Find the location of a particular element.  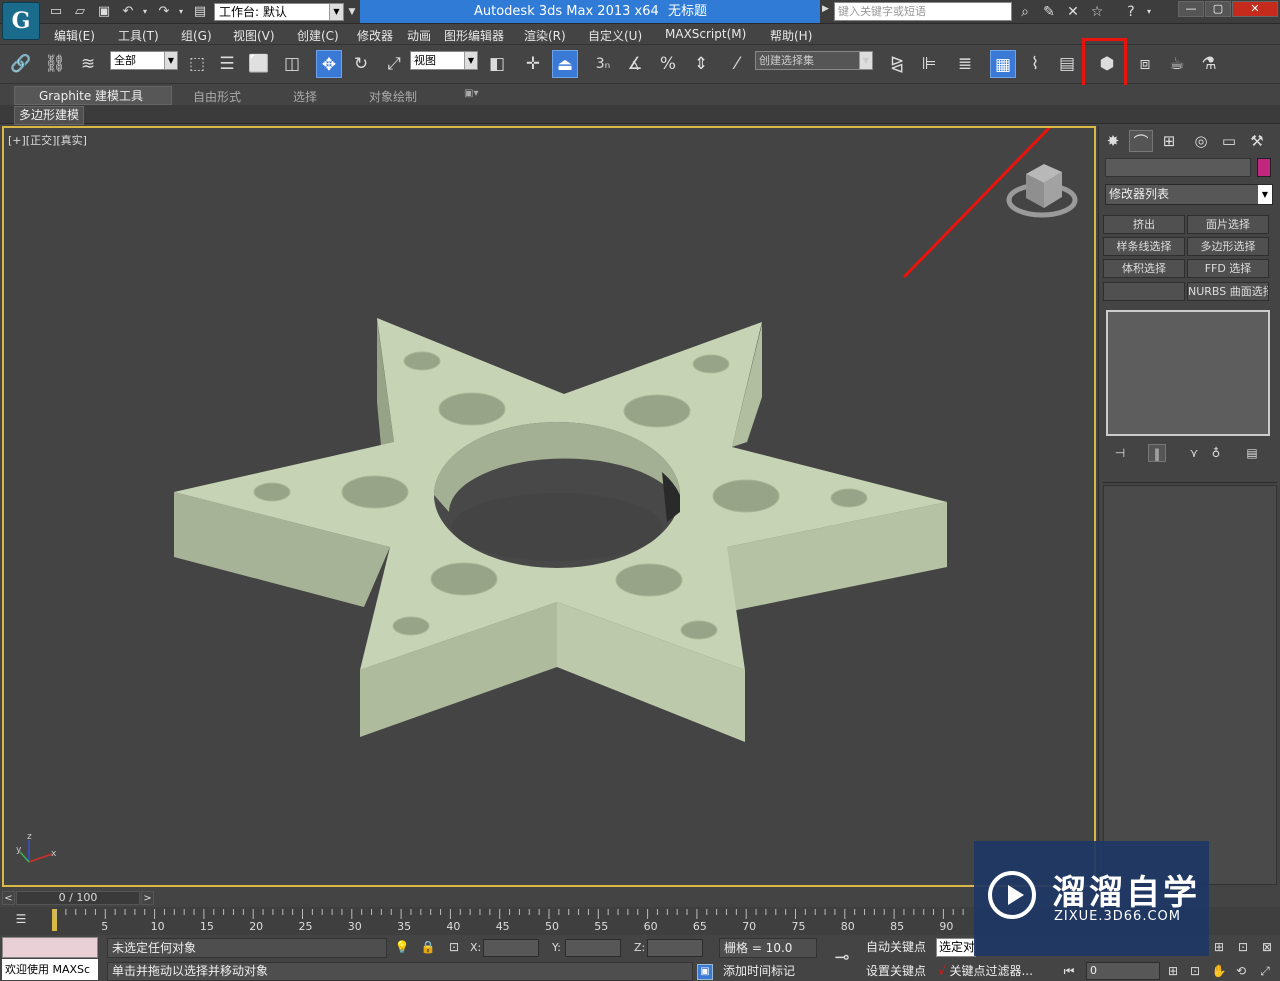

key-filter-selection-dropdown: 选定对 is located at coordinates (956, 947).